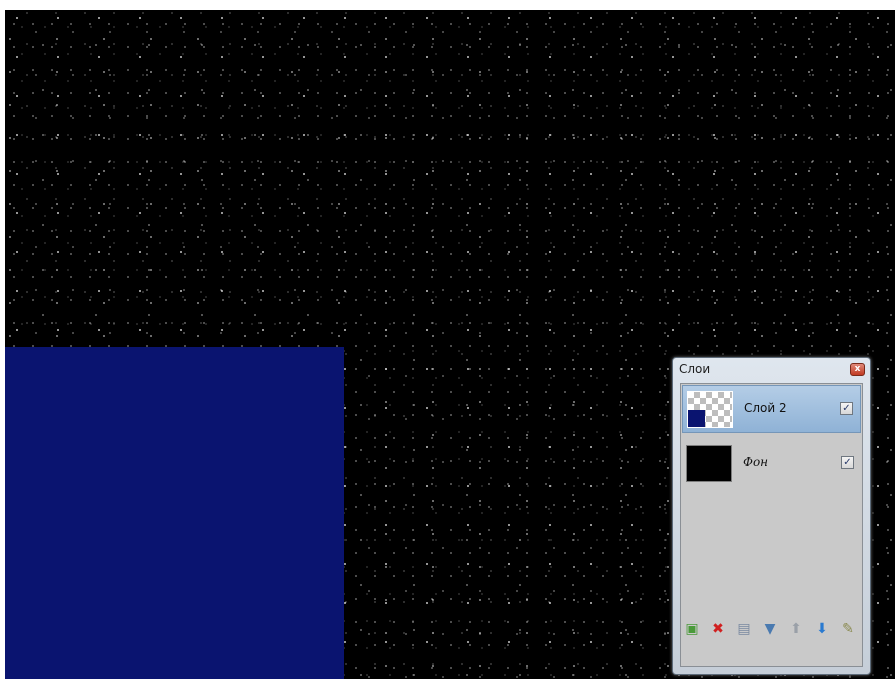 This screenshot has height=679, width=895. Describe the element at coordinates (765, 408) in the screenshot. I see `layer-name: Слой 2` at that location.